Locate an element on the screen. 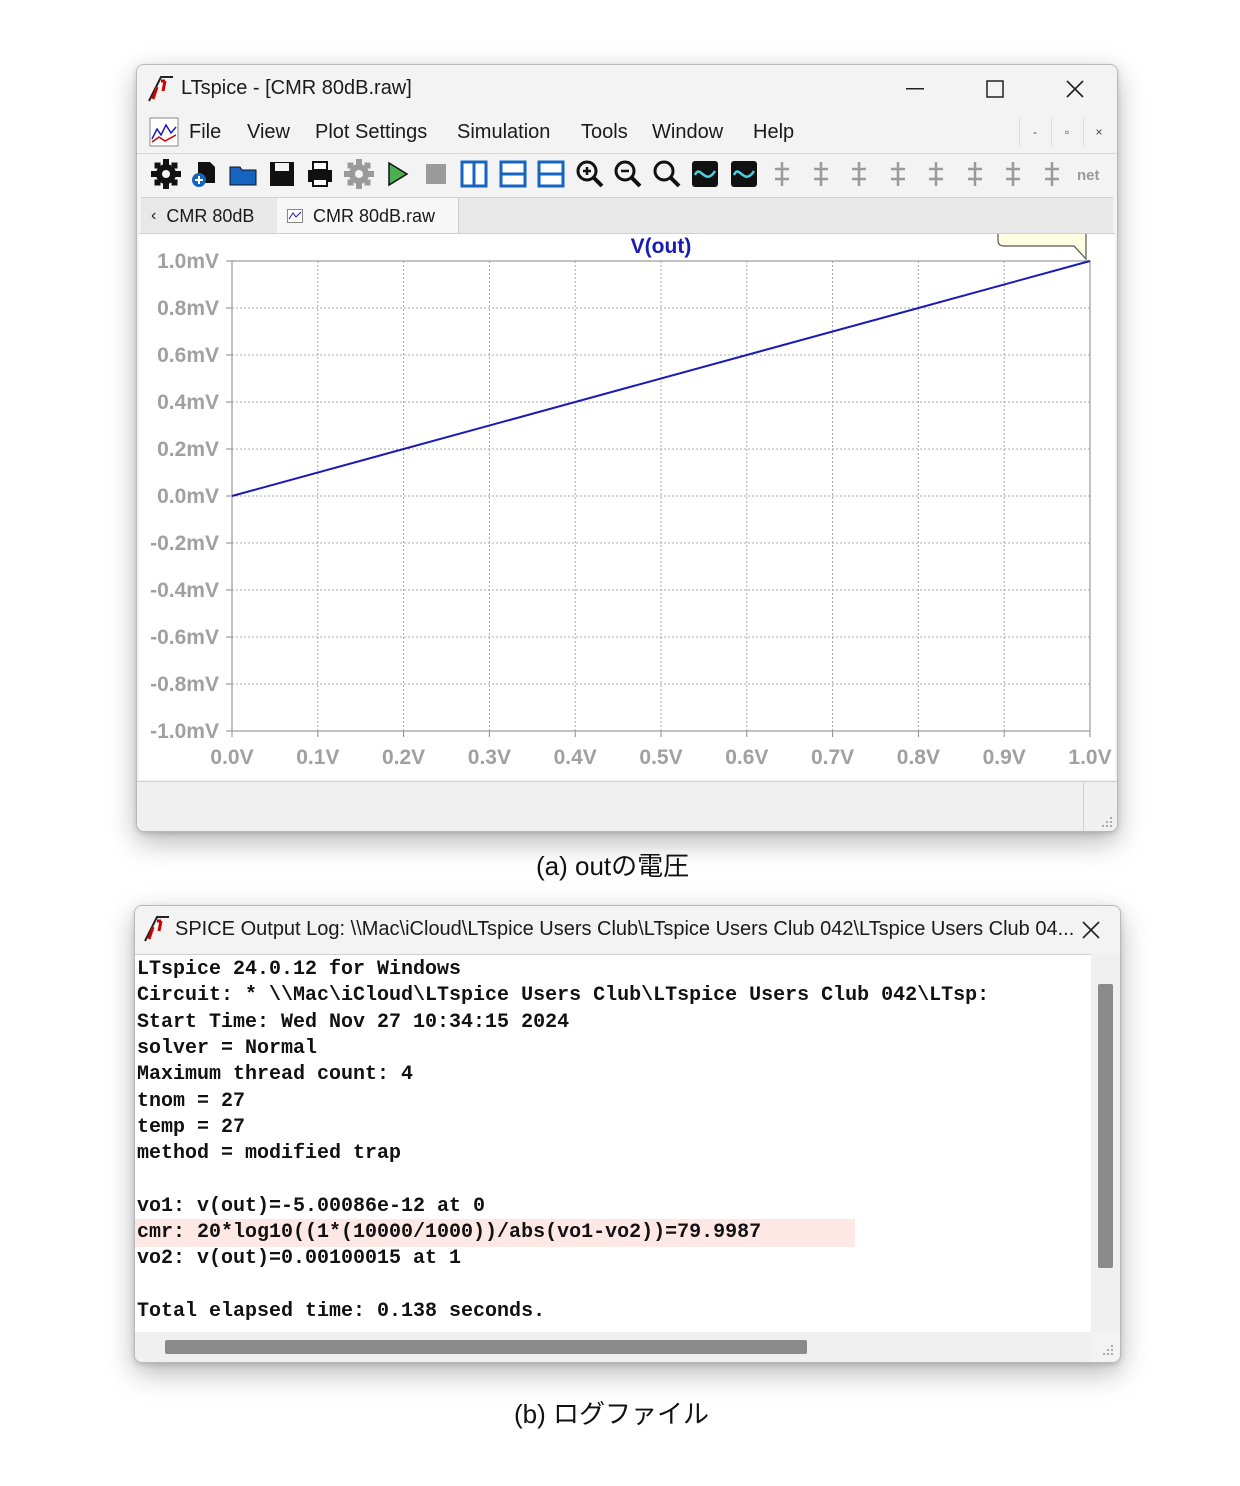 The width and height of the screenshot is (1240, 1486). maximize-button is located at coordinates (995, 89).